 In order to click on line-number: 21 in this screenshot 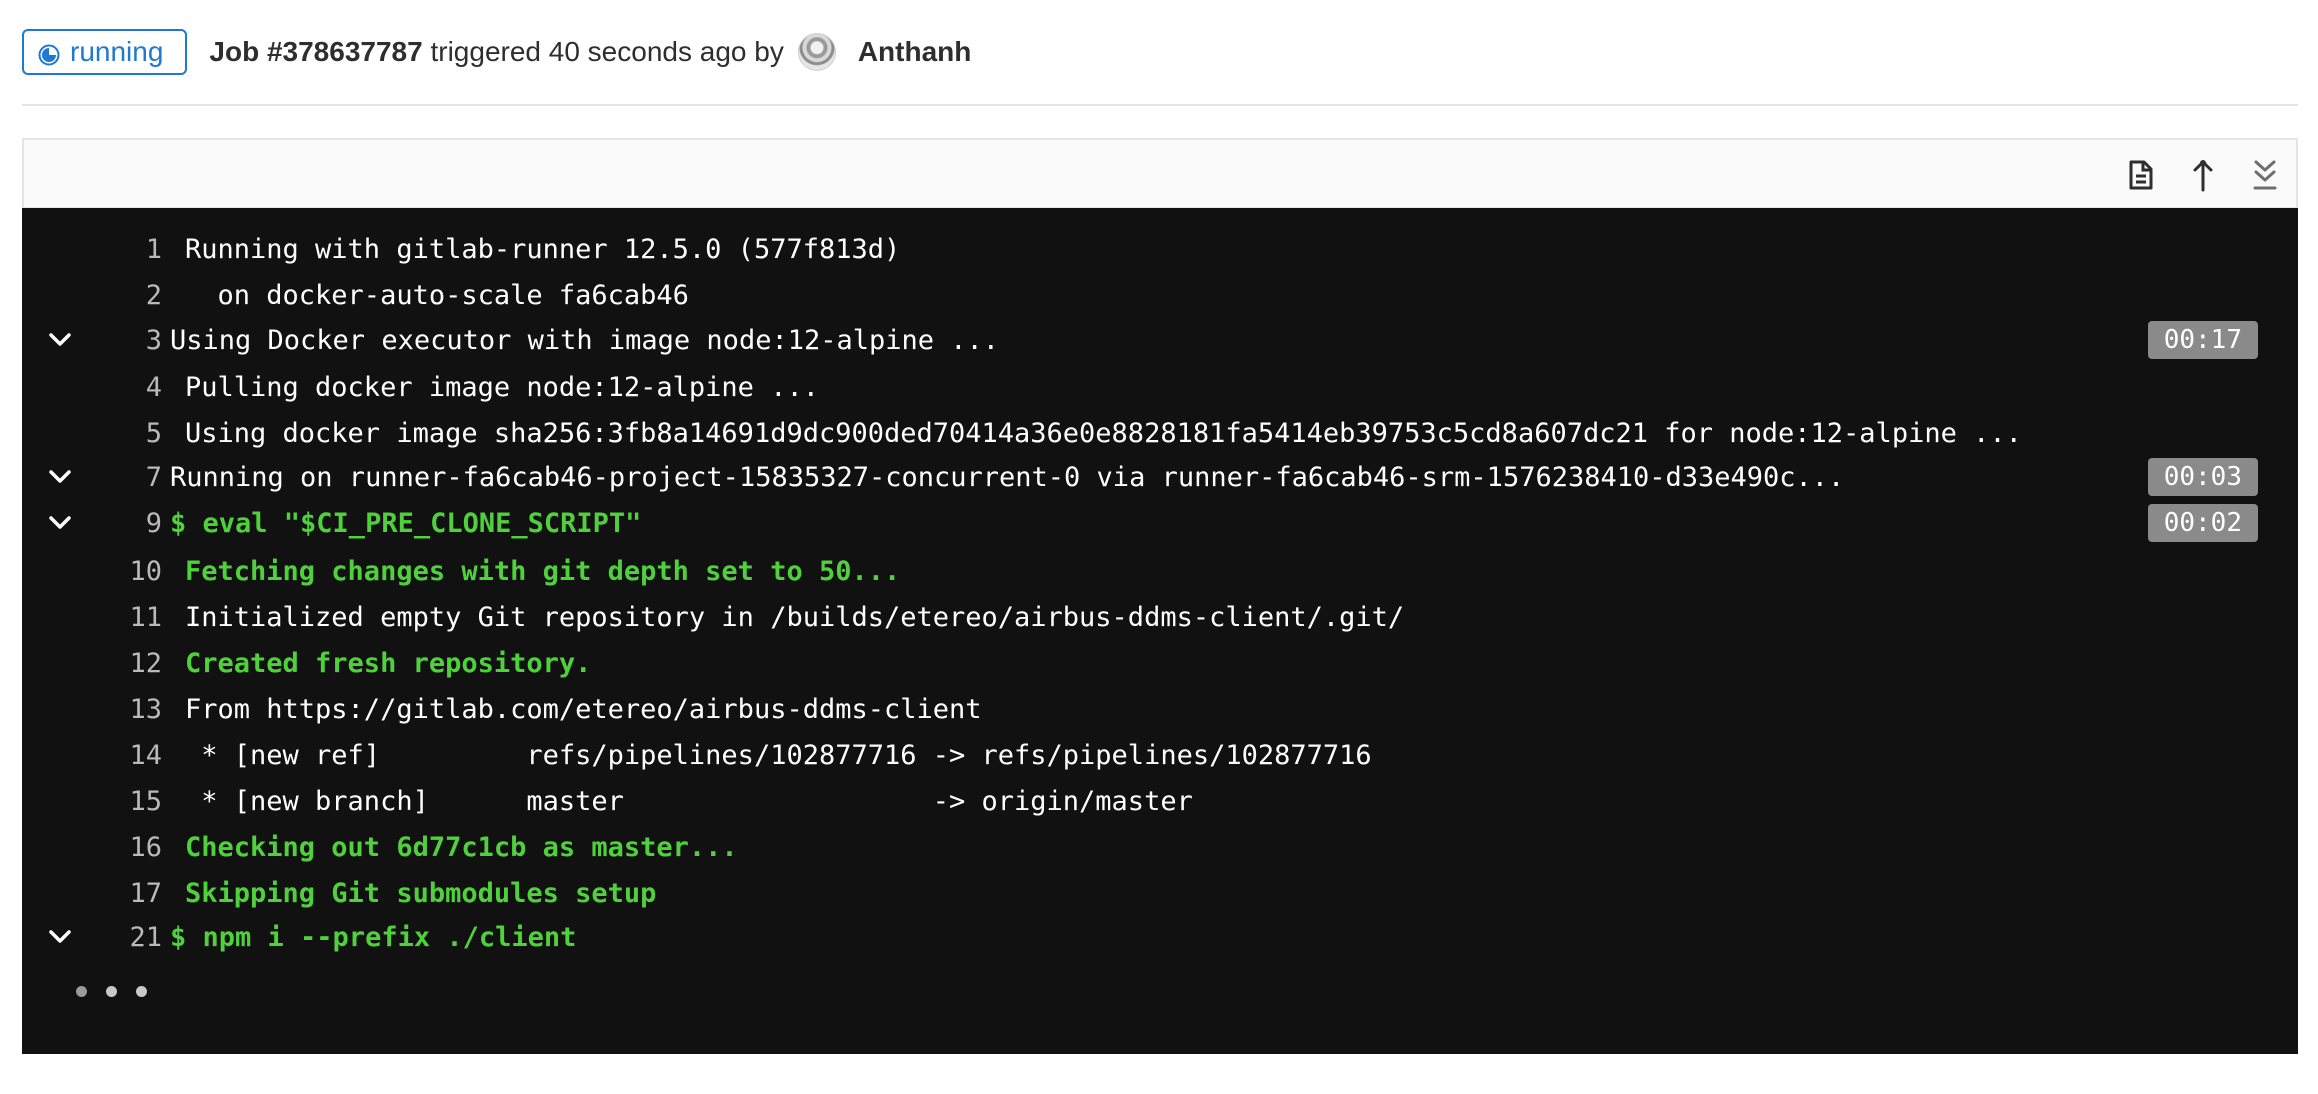, I will do `click(122, 937)`.